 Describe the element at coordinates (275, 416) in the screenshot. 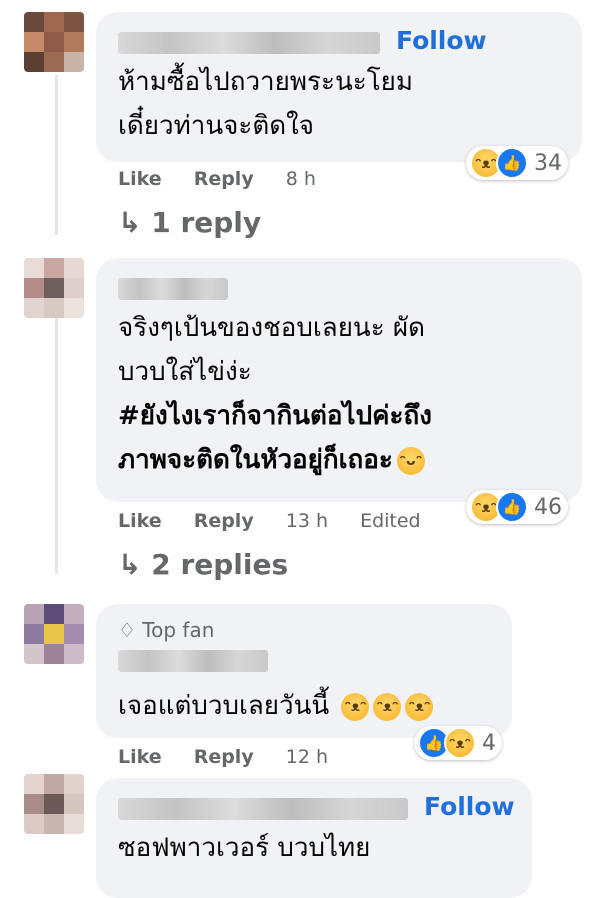

I see `comment-hashtag-line: #ยังไงเราก็จากินต่อไปค่ะถึง` at that location.